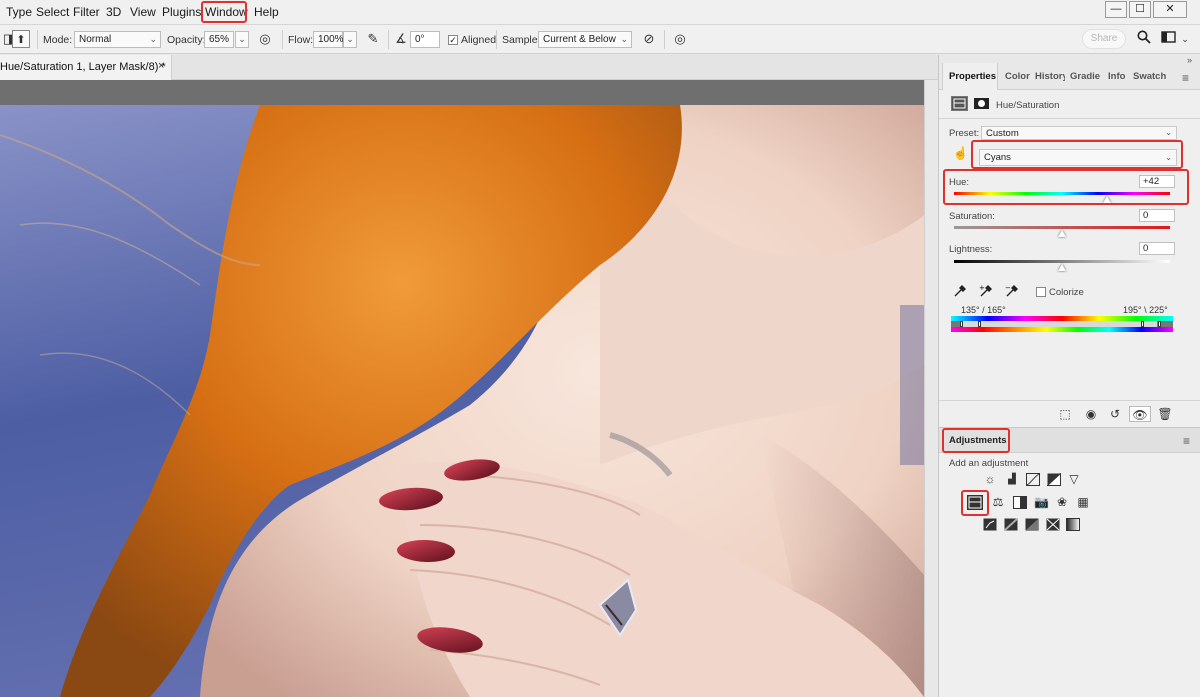 This screenshot has width=1200, height=697. Describe the element at coordinates (986, 292) in the screenshot. I see `eyedropper-plus-icon: +` at that location.